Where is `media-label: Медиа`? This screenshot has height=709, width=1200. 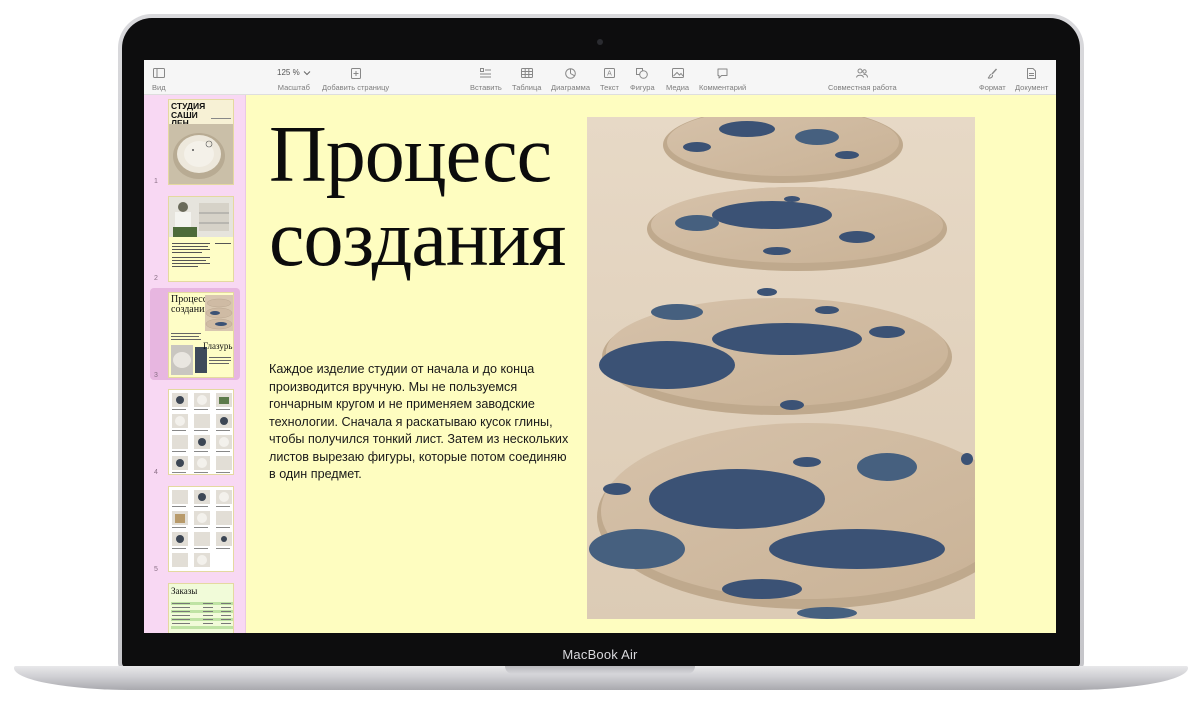
media-label: Медиа is located at coordinates (678, 87).